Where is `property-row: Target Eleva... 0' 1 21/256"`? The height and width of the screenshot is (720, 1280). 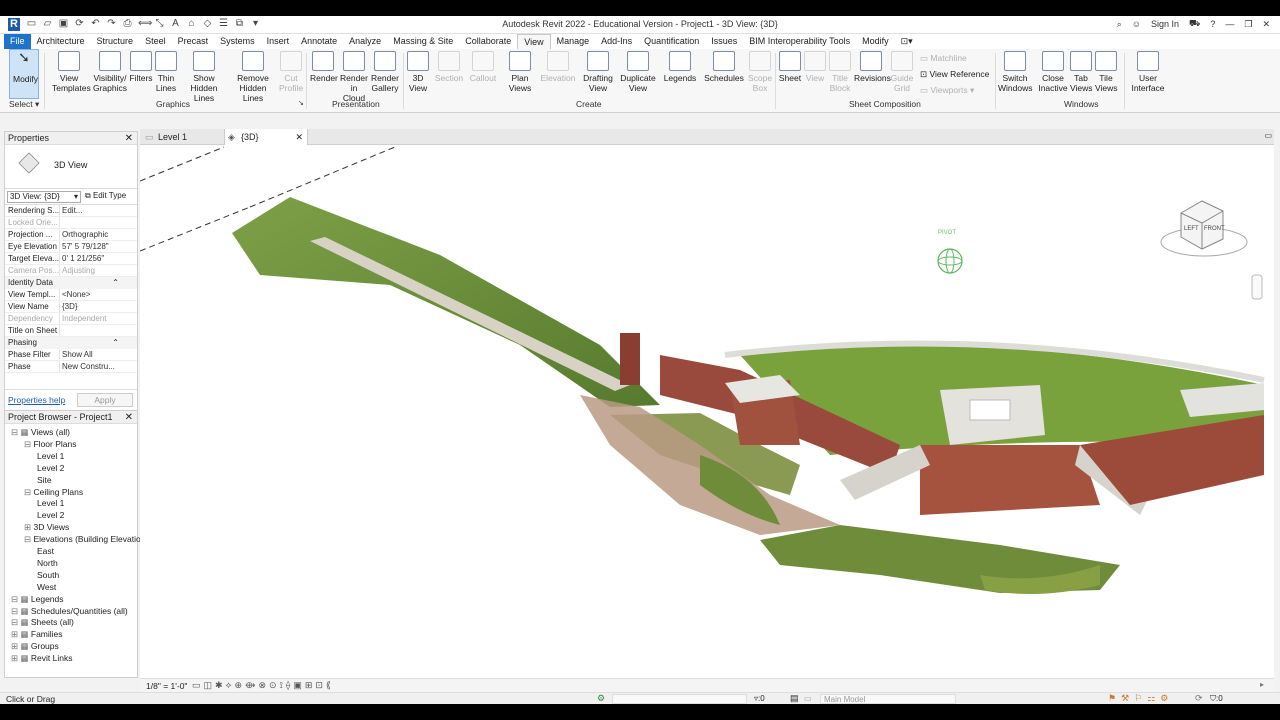
property-row: Target Eleva... 0' 1 21/256" is located at coordinates (71, 259).